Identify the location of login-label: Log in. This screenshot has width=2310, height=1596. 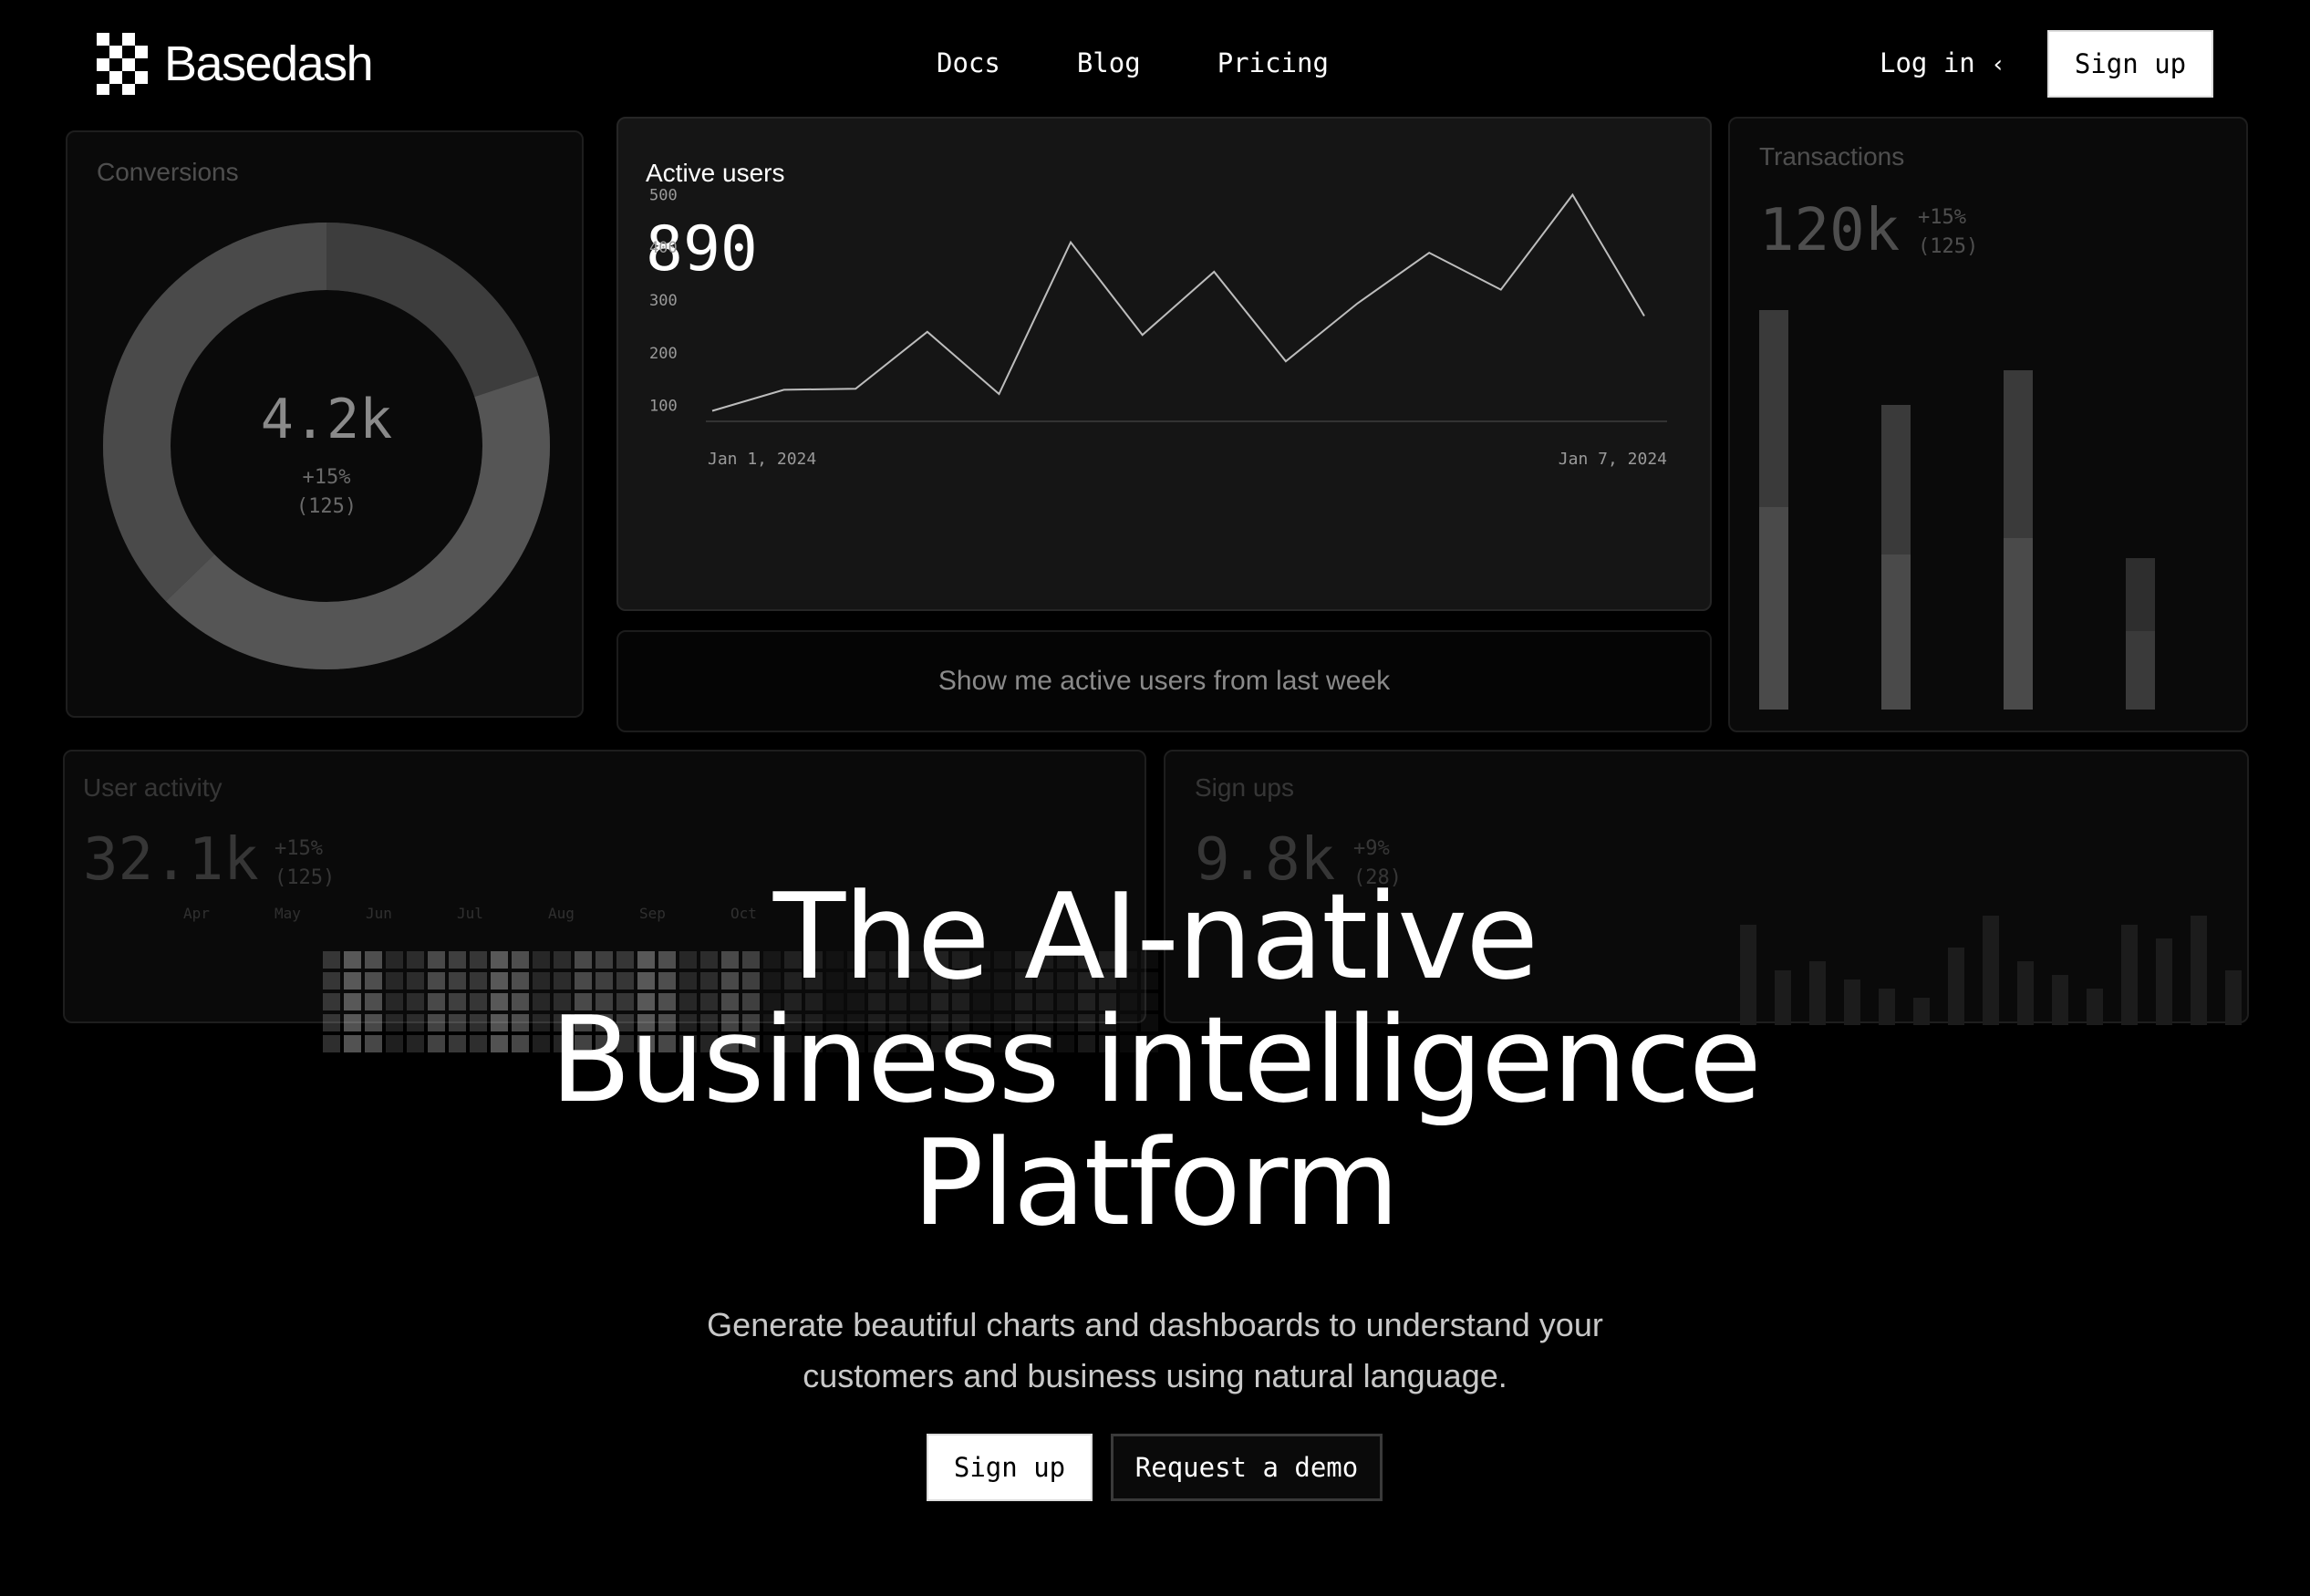
(1927, 63).